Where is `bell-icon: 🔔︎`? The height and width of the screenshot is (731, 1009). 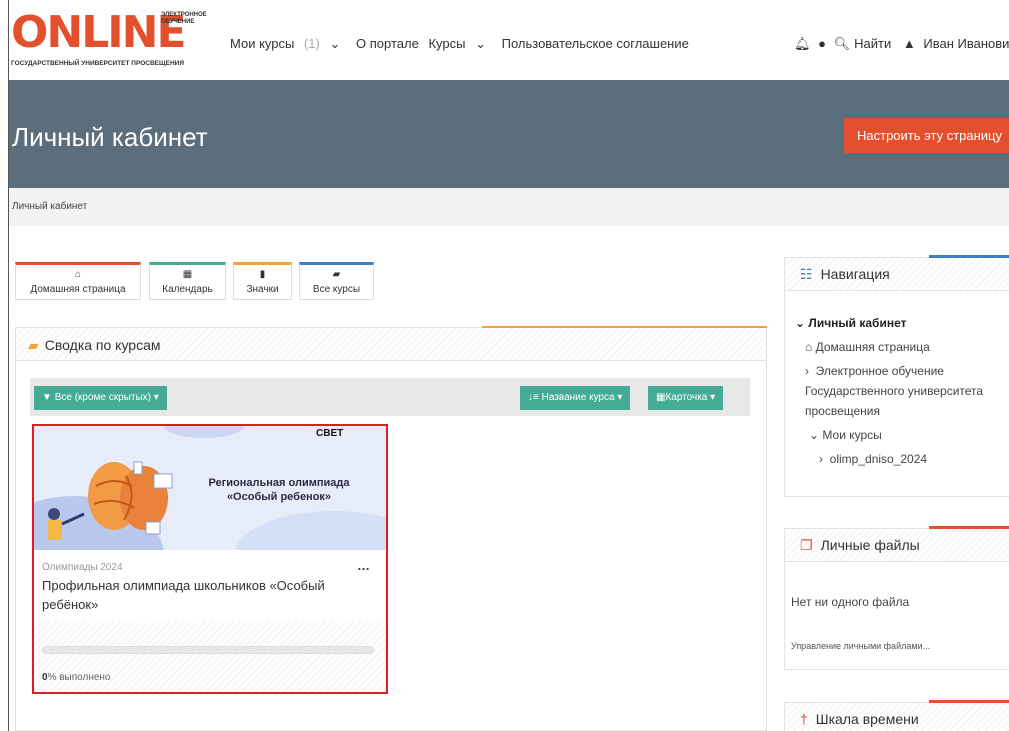
bell-icon: 🔔︎ is located at coordinates (802, 43).